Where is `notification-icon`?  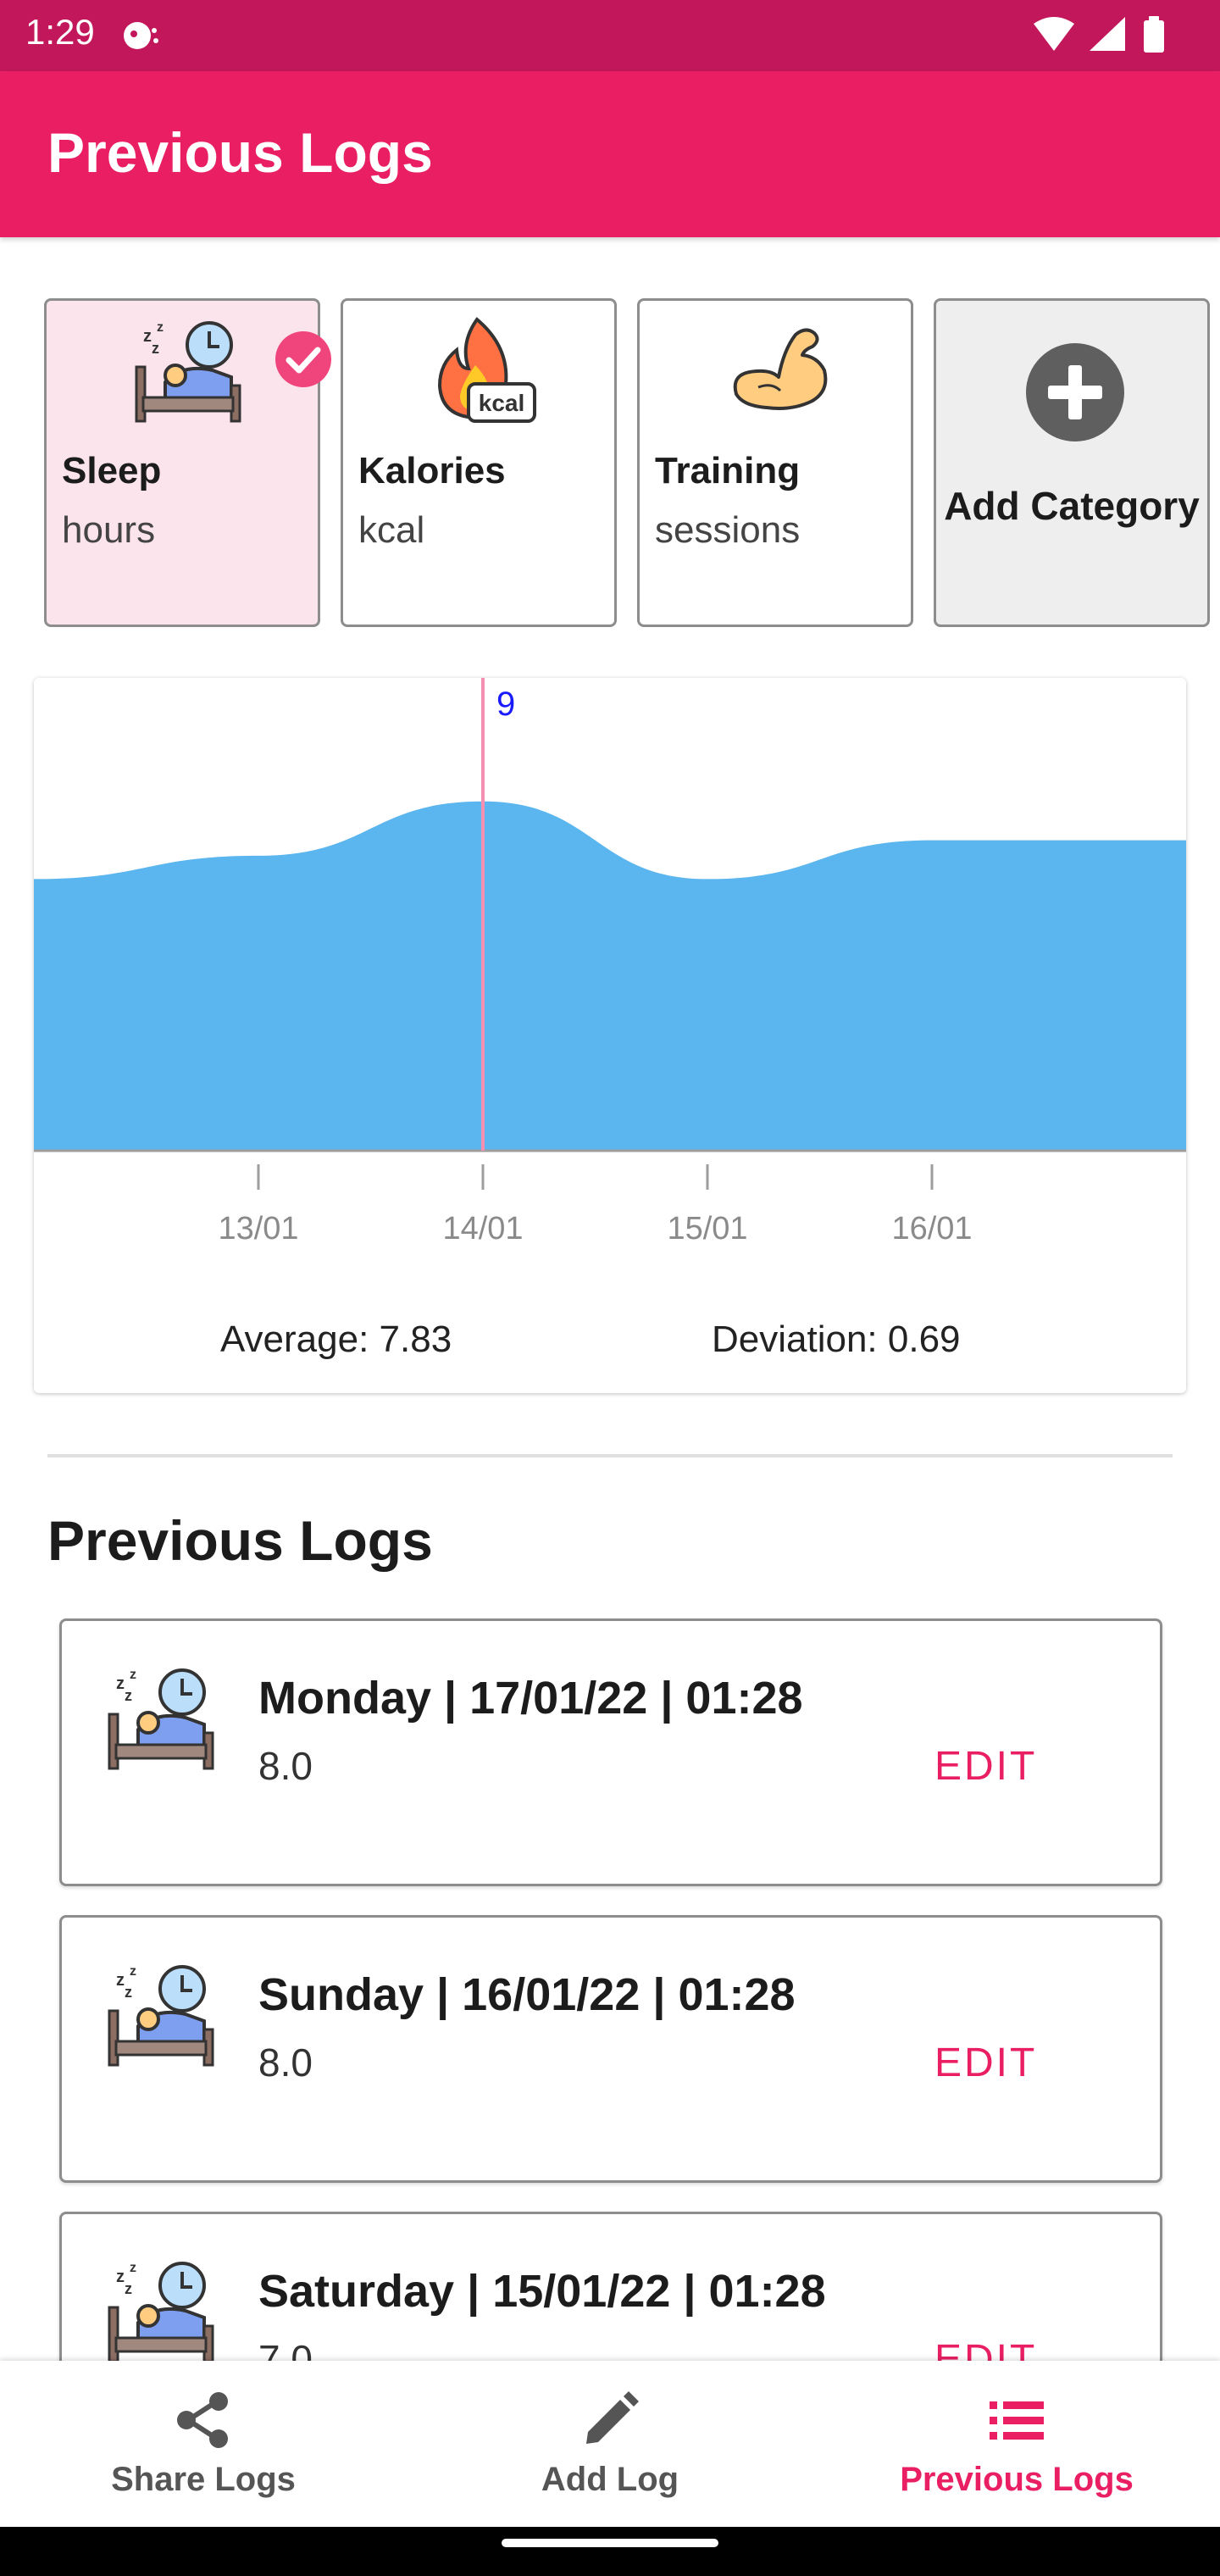 notification-icon is located at coordinates (141, 36).